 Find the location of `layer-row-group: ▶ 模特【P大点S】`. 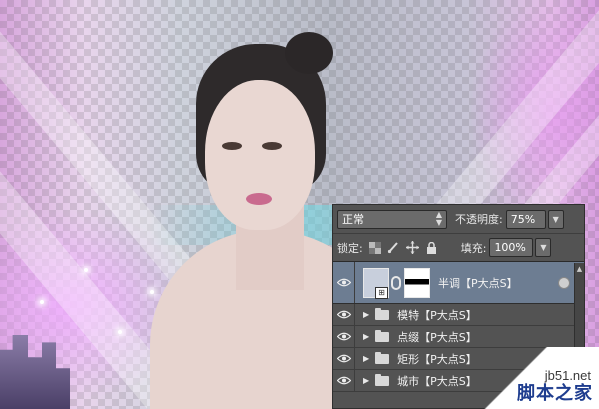

layer-row-group: ▶ 模特【P大点S】 is located at coordinates (458, 315).